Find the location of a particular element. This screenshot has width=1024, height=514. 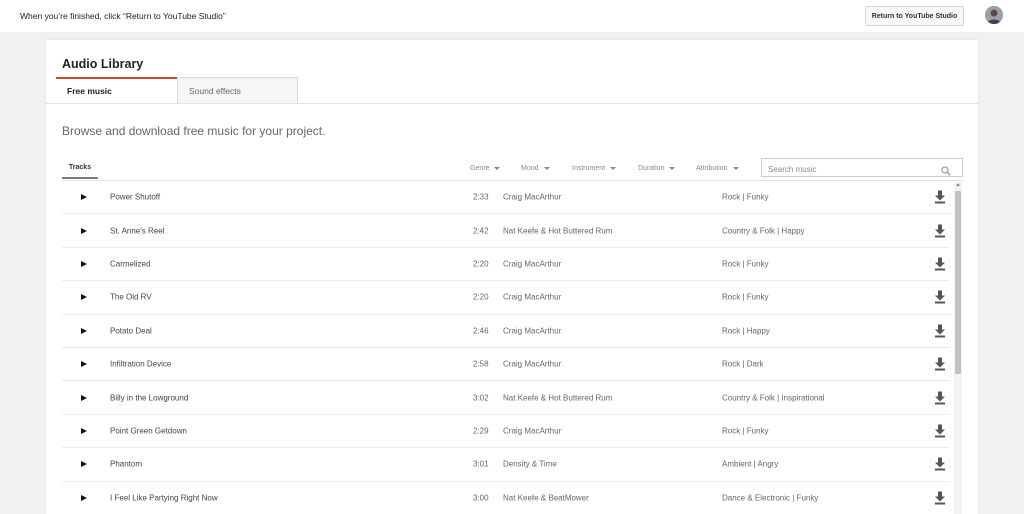

attribution-filter: Attribution is located at coordinates (717, 168).